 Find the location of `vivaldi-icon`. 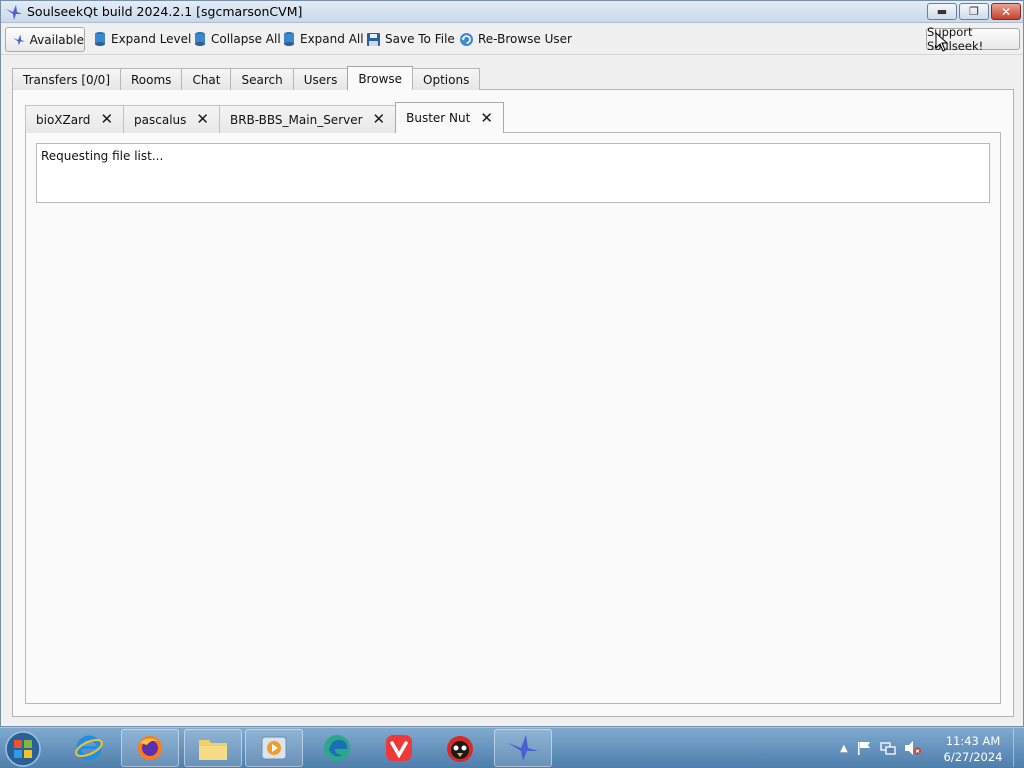

vivaldi-icon is located at coordinates (399, 748).